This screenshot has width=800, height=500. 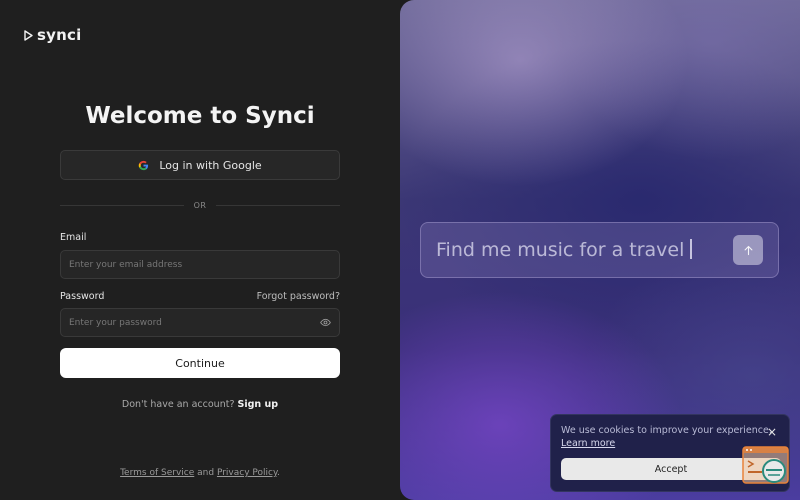 I want to click on close-icon: ×, so click(x=772, y=432).